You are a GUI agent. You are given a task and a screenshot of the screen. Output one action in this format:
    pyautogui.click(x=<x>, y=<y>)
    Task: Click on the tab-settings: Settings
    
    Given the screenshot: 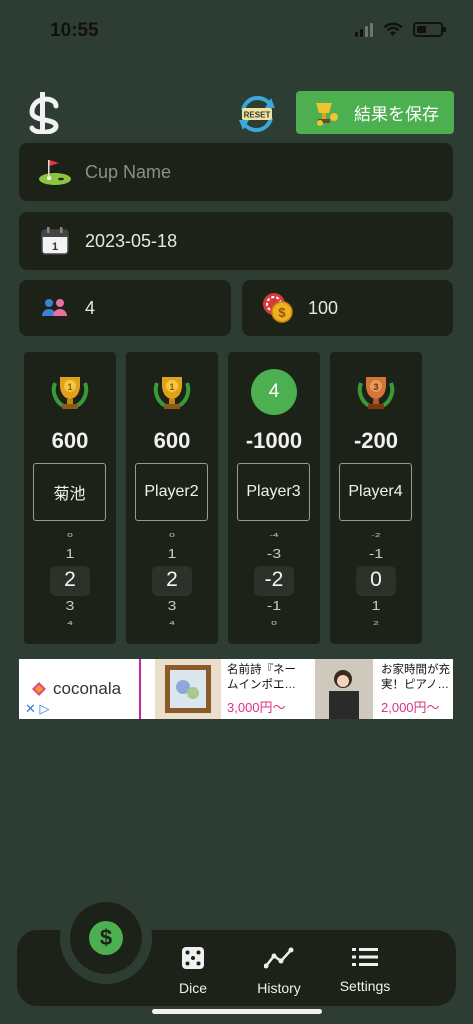 What is the action you would take?
    pyautogui.click(x=365, y=970)
    